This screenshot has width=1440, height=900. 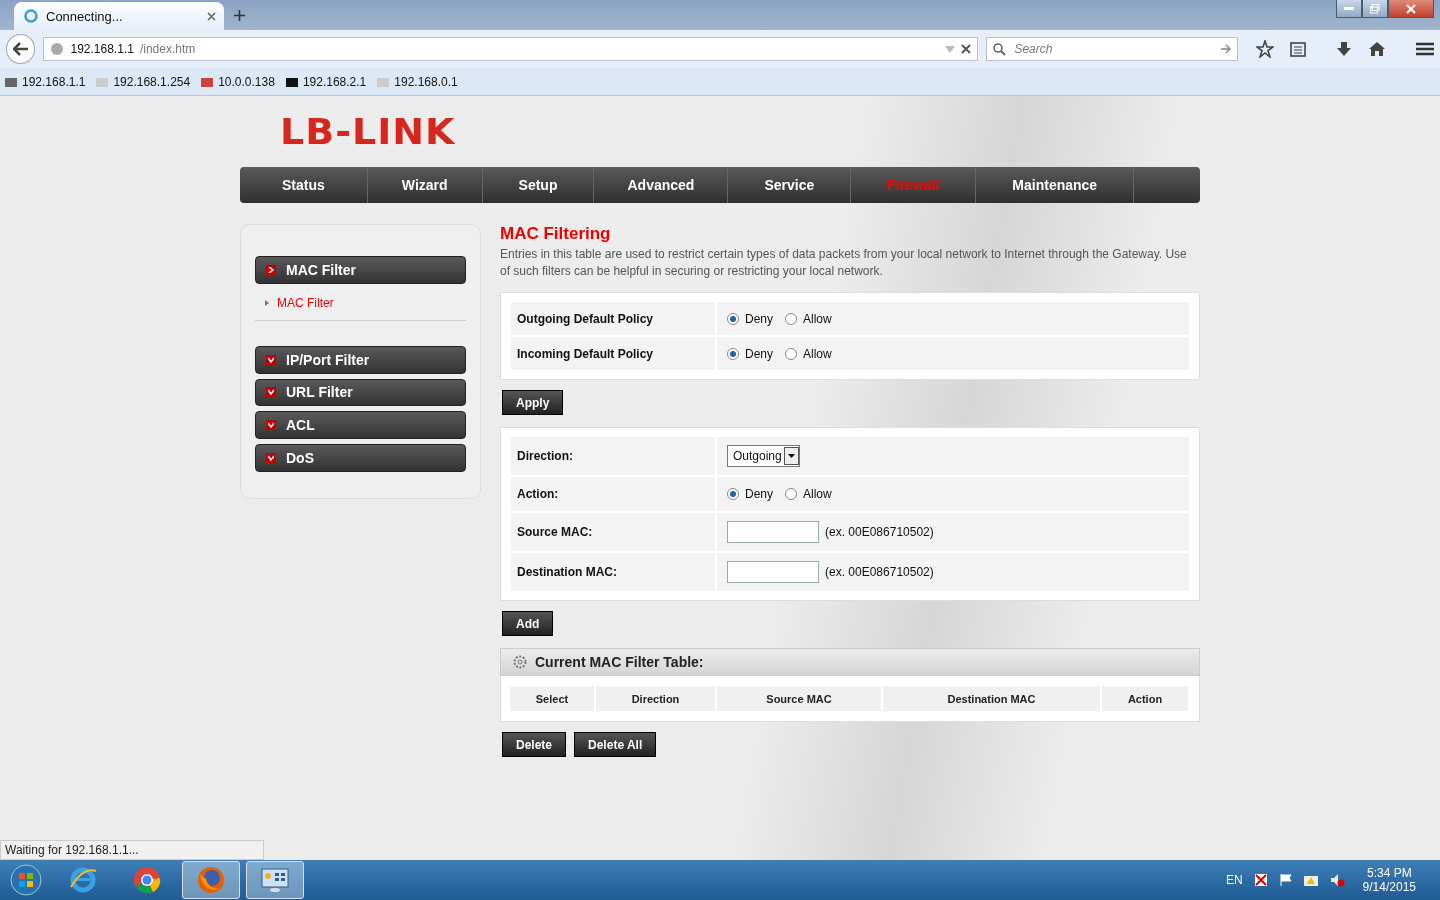 I want to click on policy-label: Outgoing Default Policy, so click(x=613, y=318).